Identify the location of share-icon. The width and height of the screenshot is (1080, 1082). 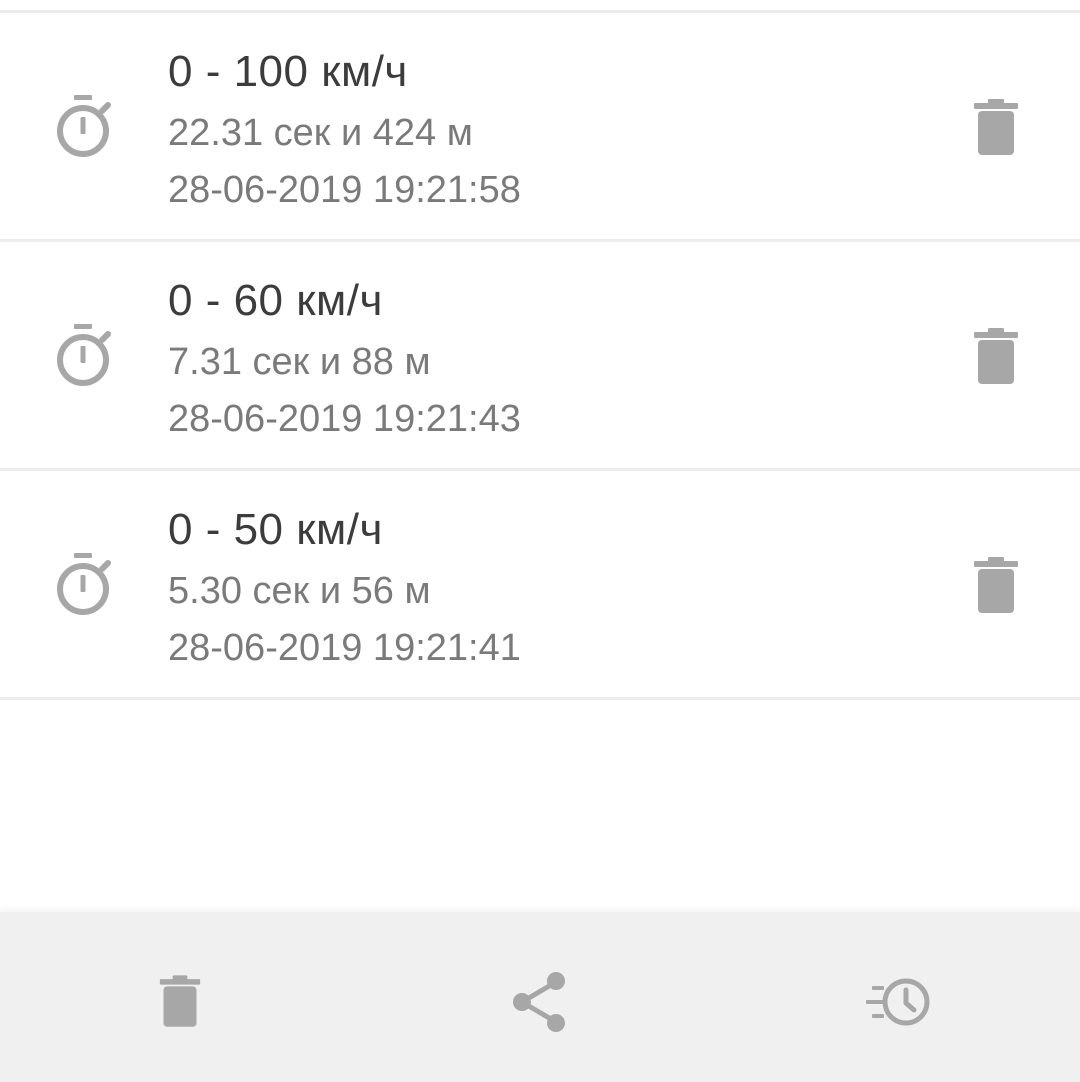
(539, 1002).